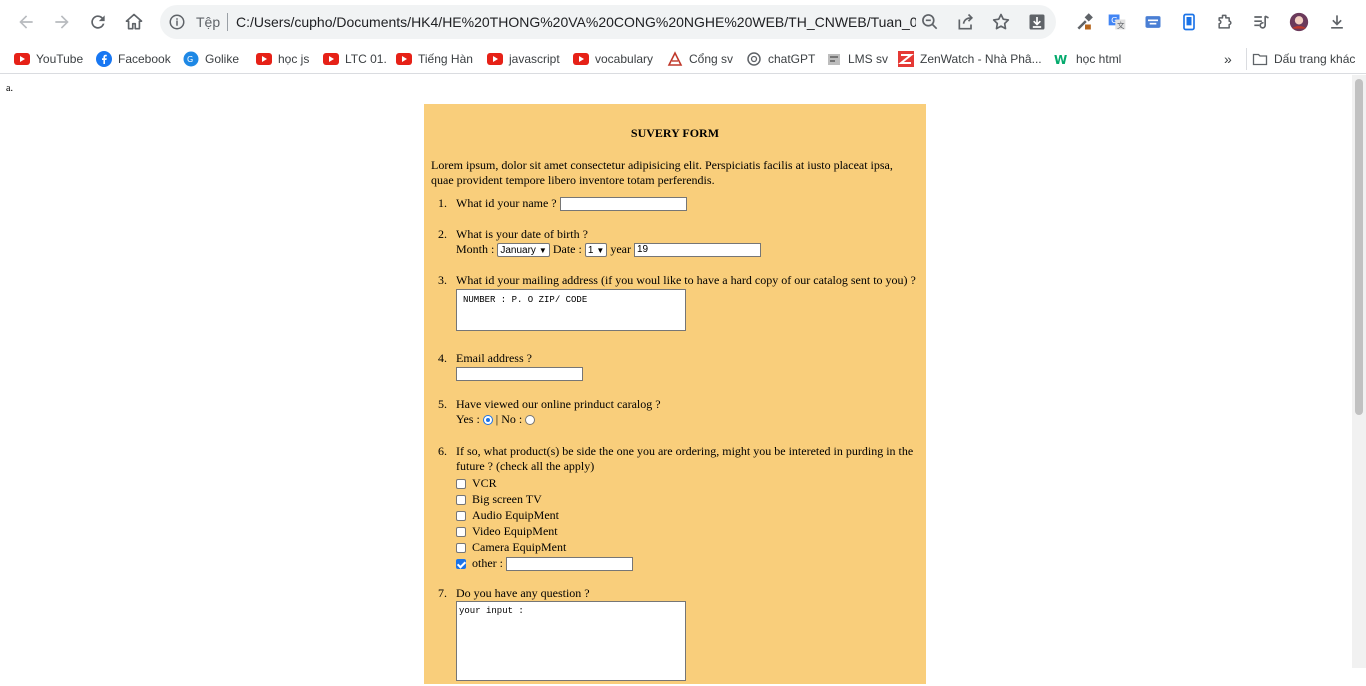 This screenshot has width=1366, height=686. What do you see at coordinates (177, 22) in the screenshot?
I see `info-icon` at bounding box center [177, 22].